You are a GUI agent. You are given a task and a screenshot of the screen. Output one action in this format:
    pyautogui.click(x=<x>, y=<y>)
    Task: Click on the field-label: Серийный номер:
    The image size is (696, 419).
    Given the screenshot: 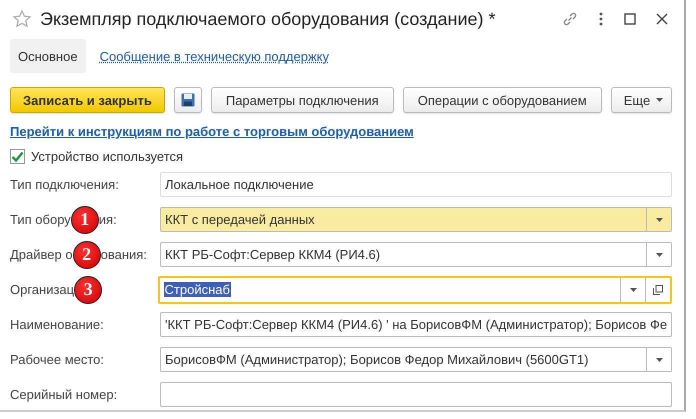 What is the action you would take?
    pyautogui.click(x=64, y=394)
    